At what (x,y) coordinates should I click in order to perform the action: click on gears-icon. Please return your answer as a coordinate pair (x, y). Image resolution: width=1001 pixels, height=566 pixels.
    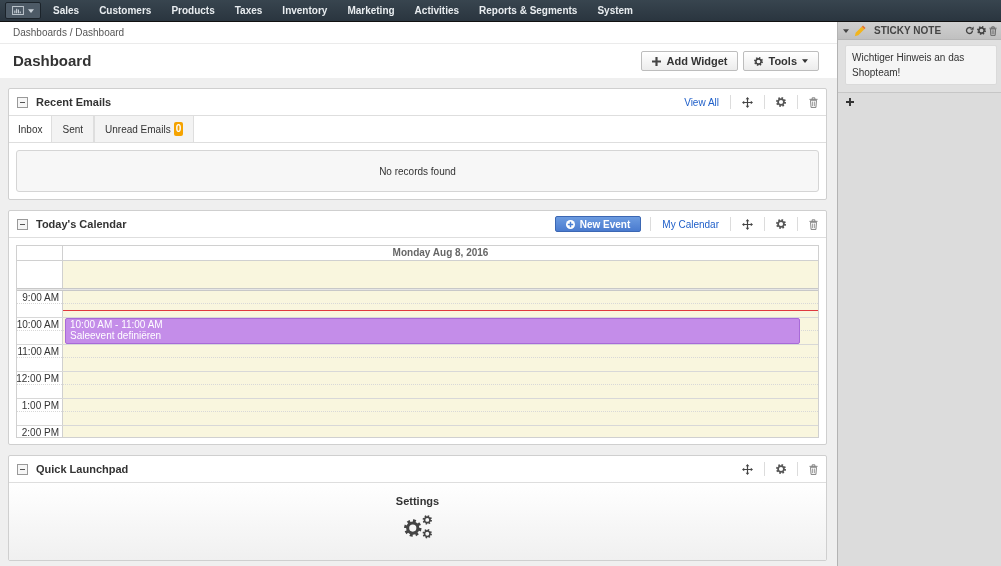
    Looking at the image, I should click on (417, 527).